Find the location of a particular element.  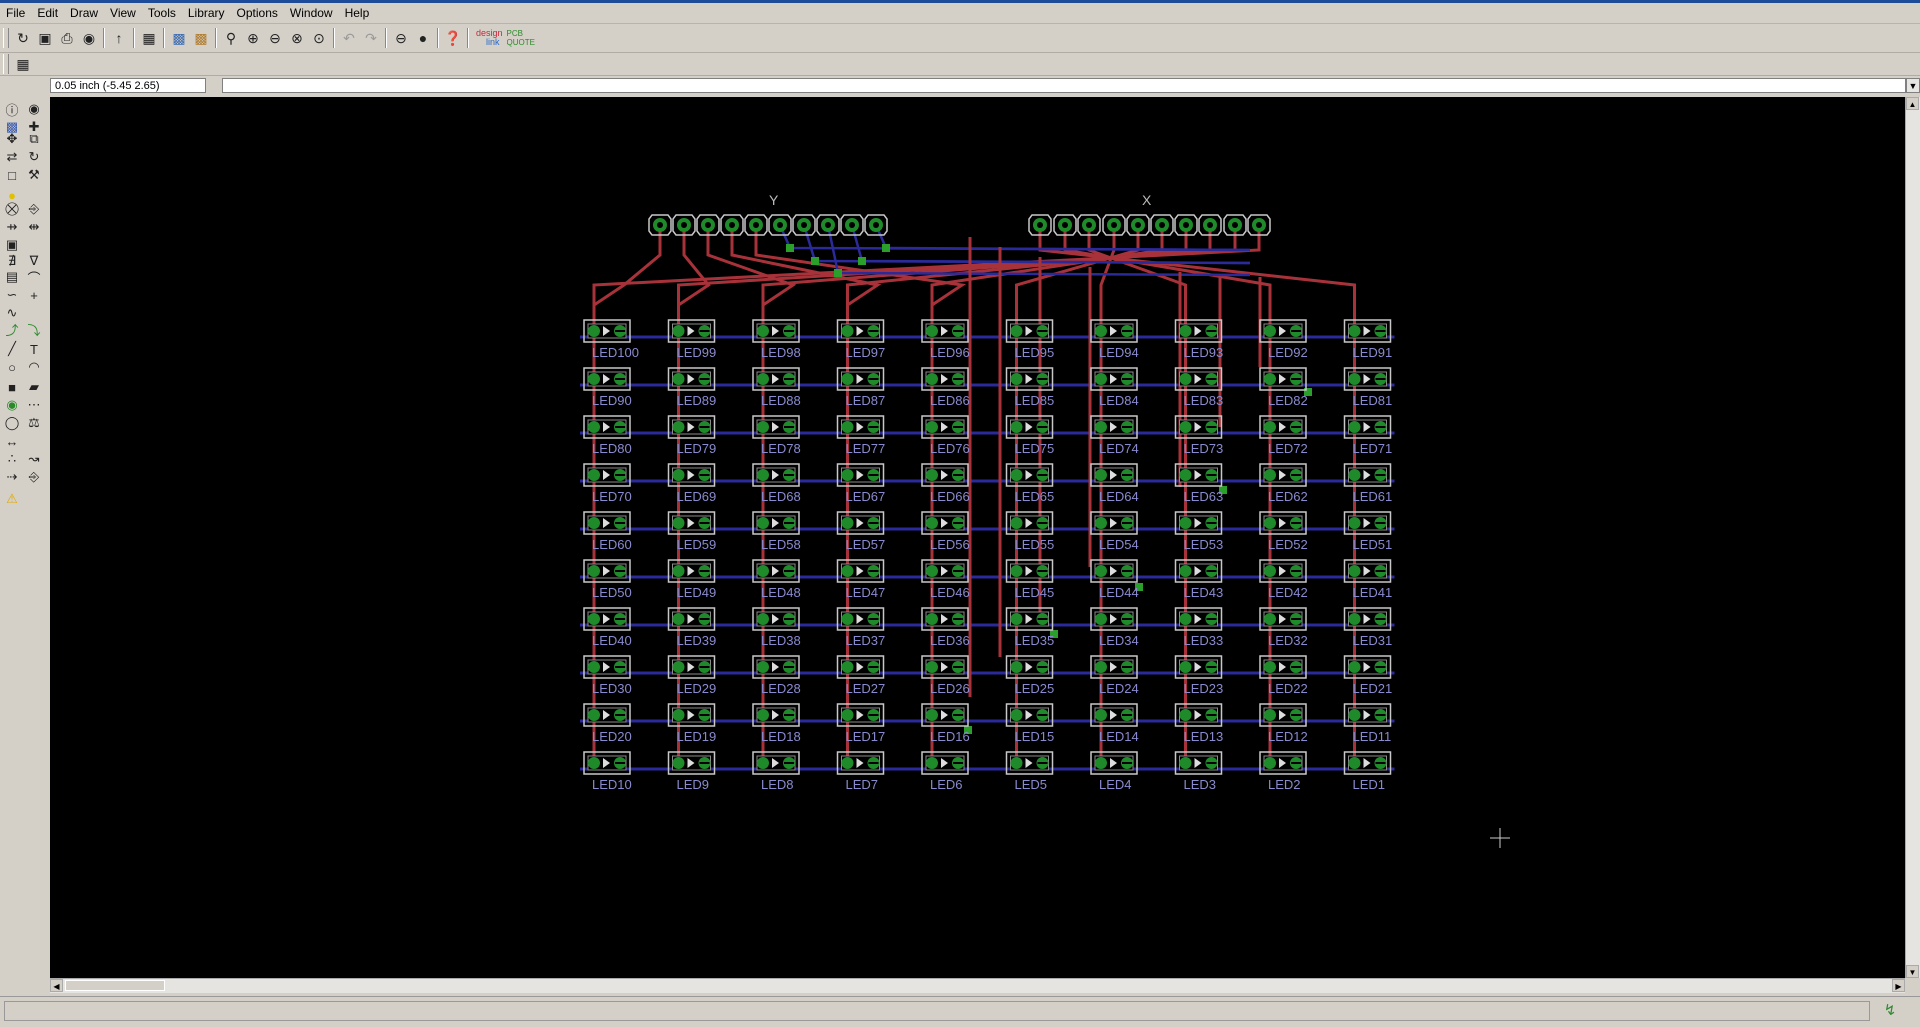

attribute-icon: ⚖ is located at coordinates (34, 423).